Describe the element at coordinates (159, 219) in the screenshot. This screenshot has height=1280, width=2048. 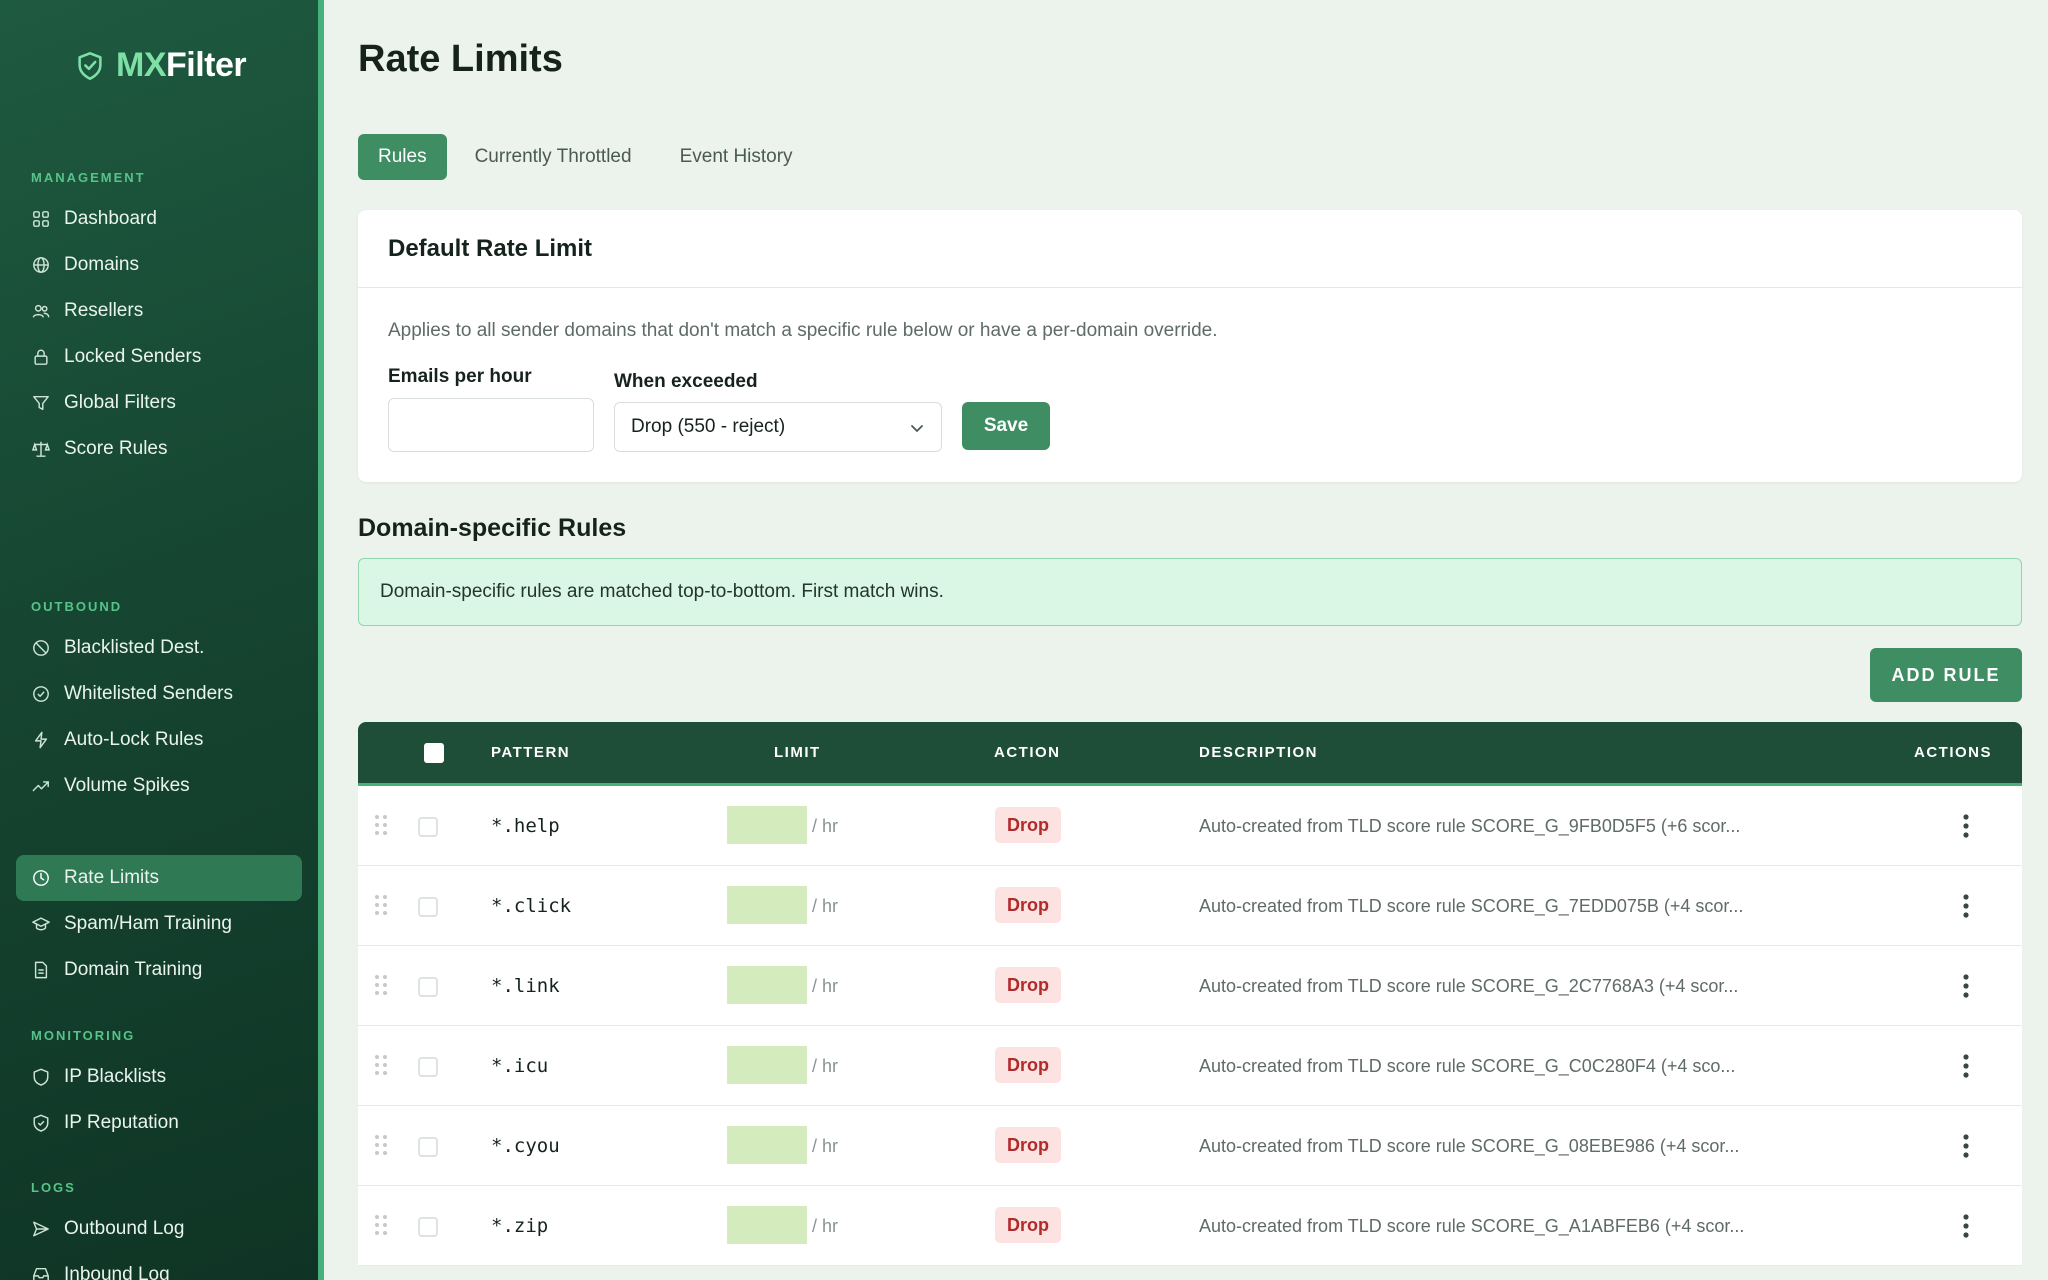
I see `sidebar-item-dashboard: Dashboard` at that location.